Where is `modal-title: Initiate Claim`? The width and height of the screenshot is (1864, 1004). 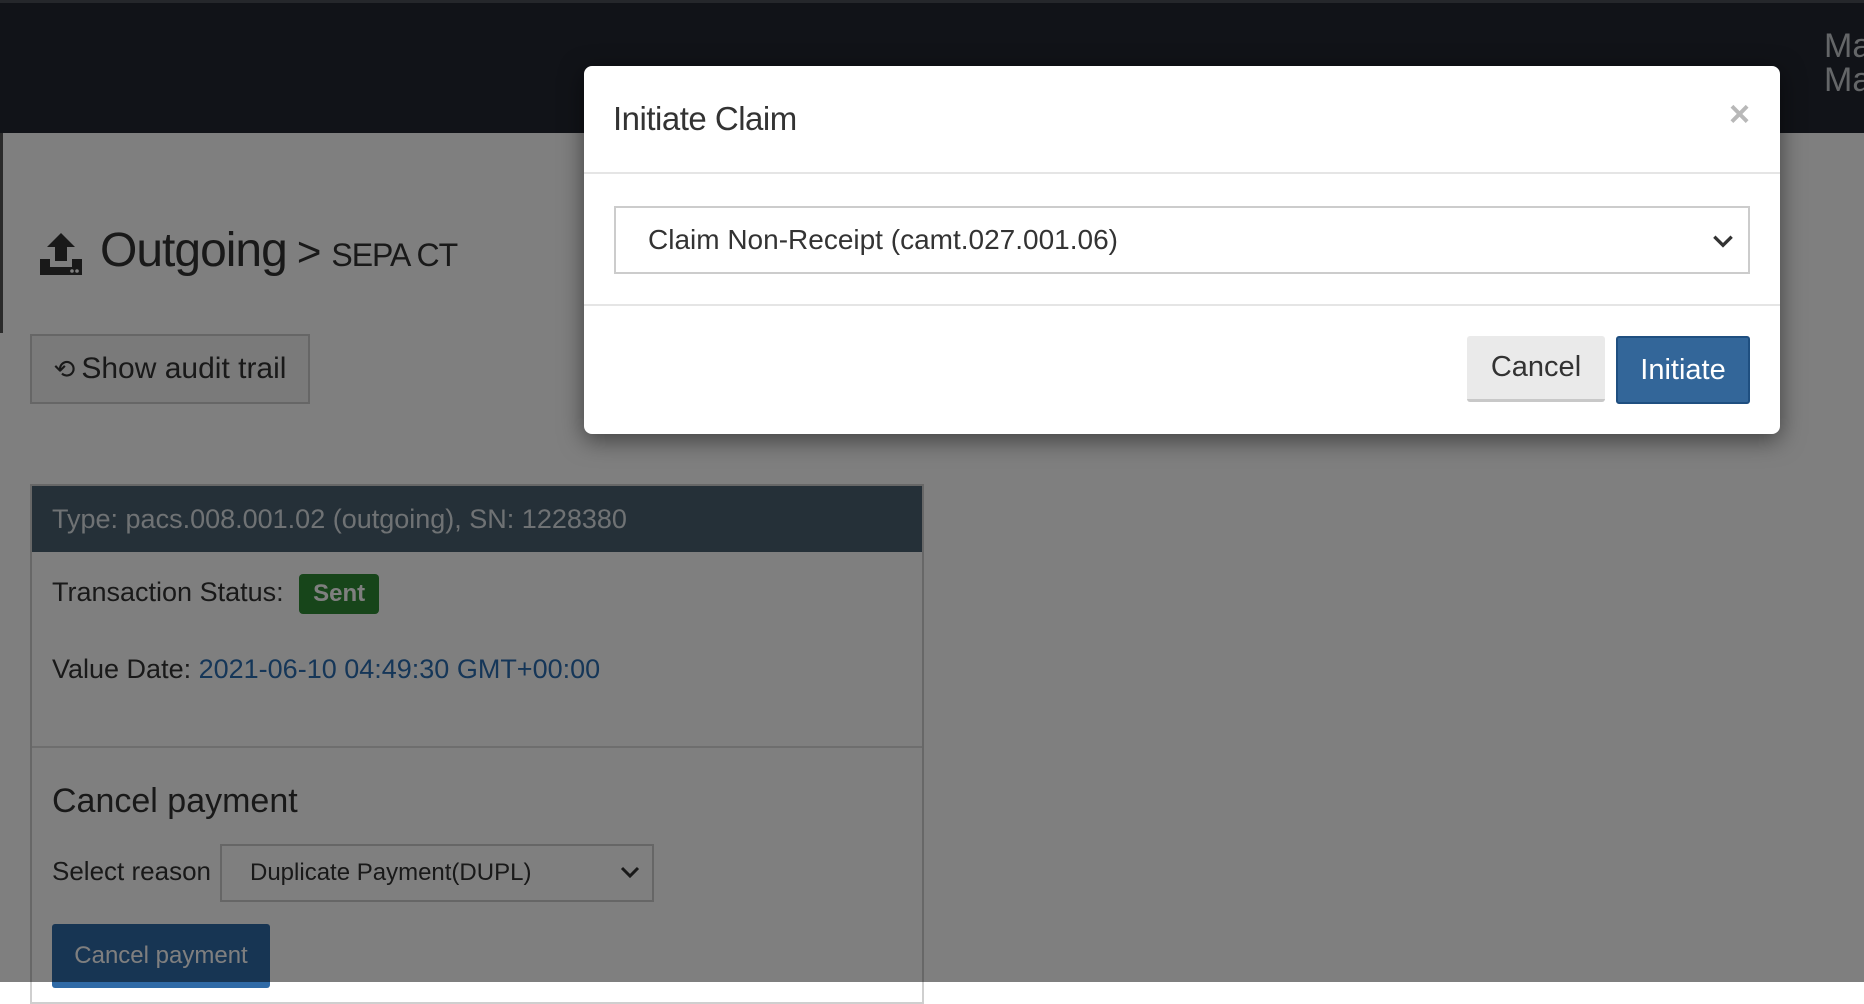
modal-title: Initiate Claim is located at coordinates (705, 118).